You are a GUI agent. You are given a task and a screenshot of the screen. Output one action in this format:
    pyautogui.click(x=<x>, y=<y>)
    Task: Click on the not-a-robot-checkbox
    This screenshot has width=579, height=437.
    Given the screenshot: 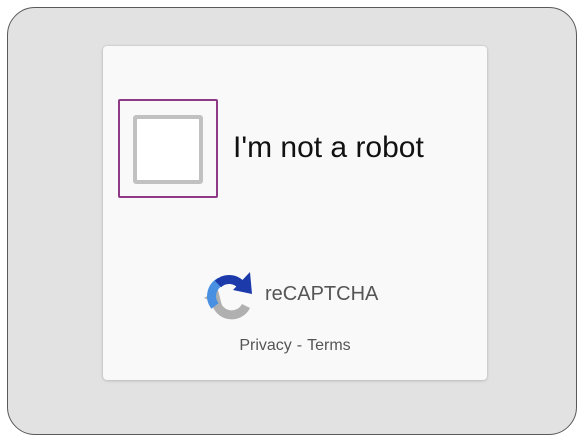 What is the action you would take?
    pyautogui.click(x=168, y=149)
    